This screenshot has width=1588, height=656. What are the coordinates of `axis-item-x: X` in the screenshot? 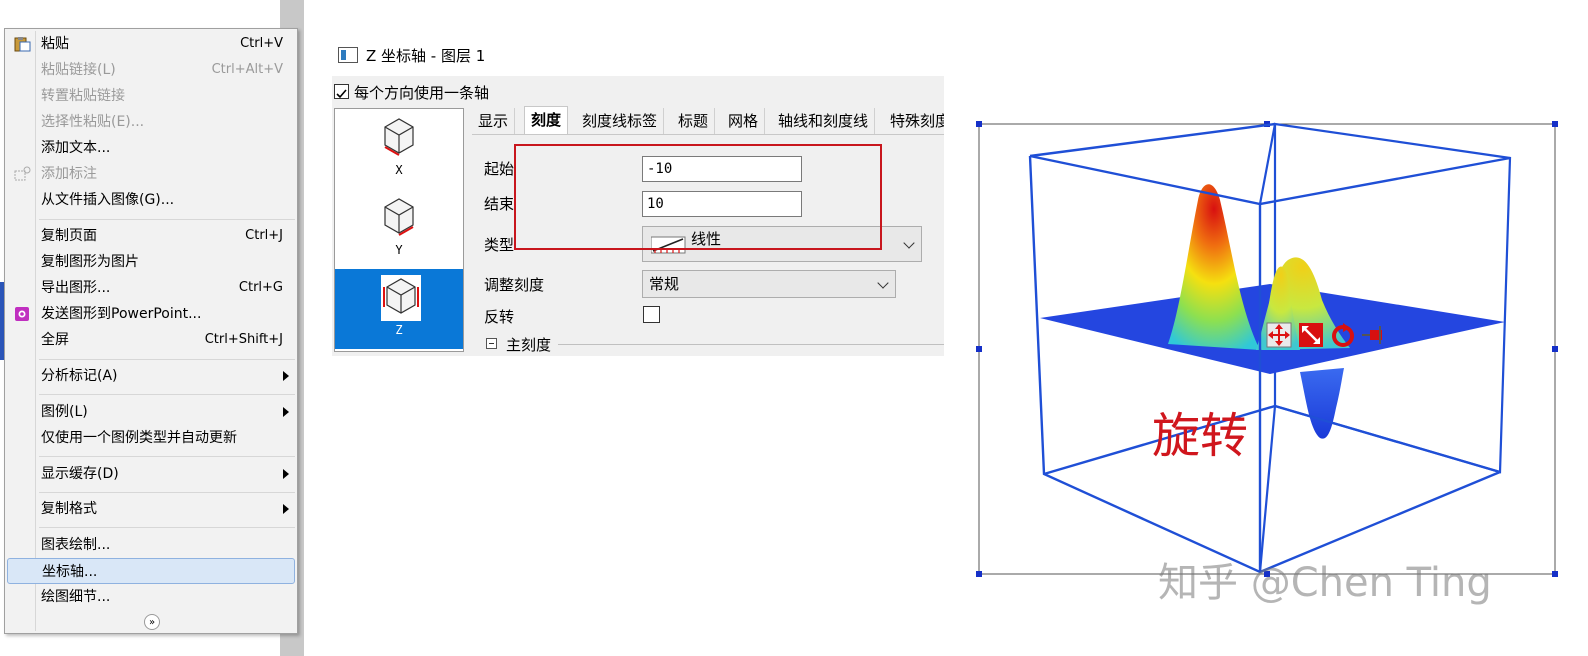 It's located at (399, 149).